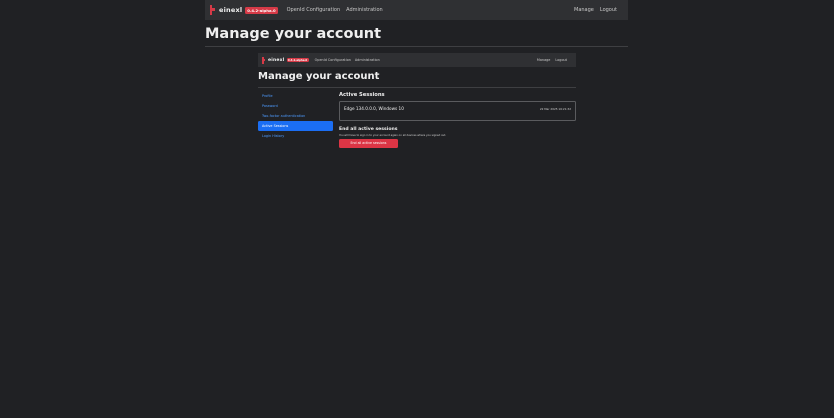 This screenshot has width=834, height=418. What do you see at coordinates (584, 10) in the screenshot?
I see `nav-link-manage: Manage` at bounding box center [584, 10].